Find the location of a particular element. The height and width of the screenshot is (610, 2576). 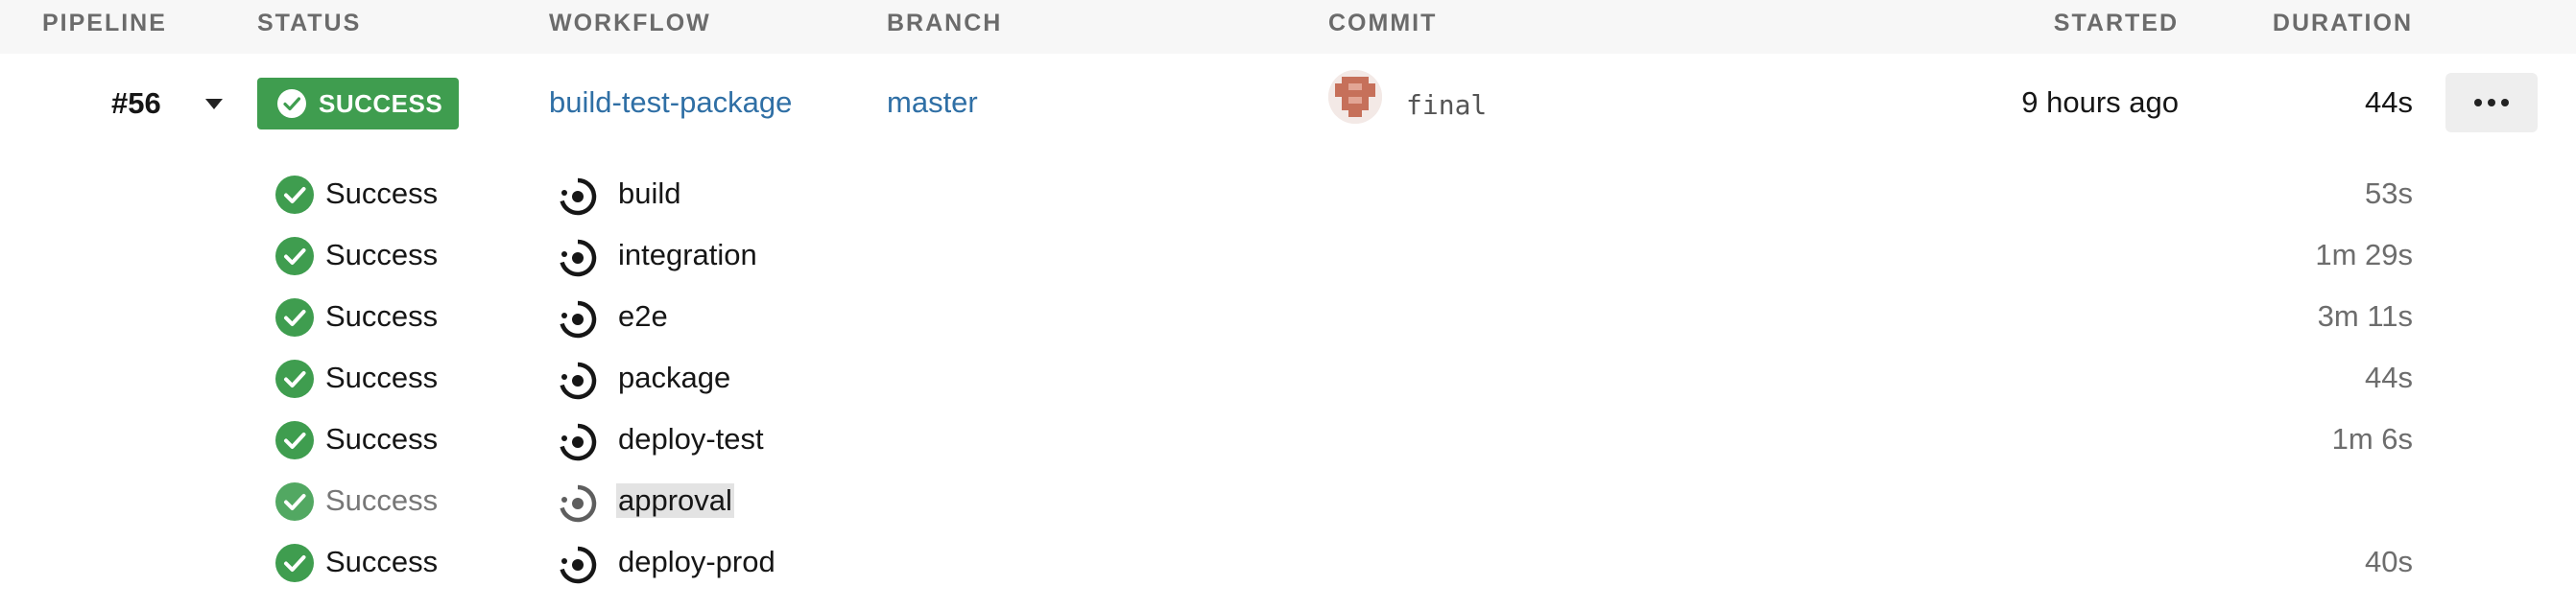

job-link: e2e is located at coordinates (643, 316).